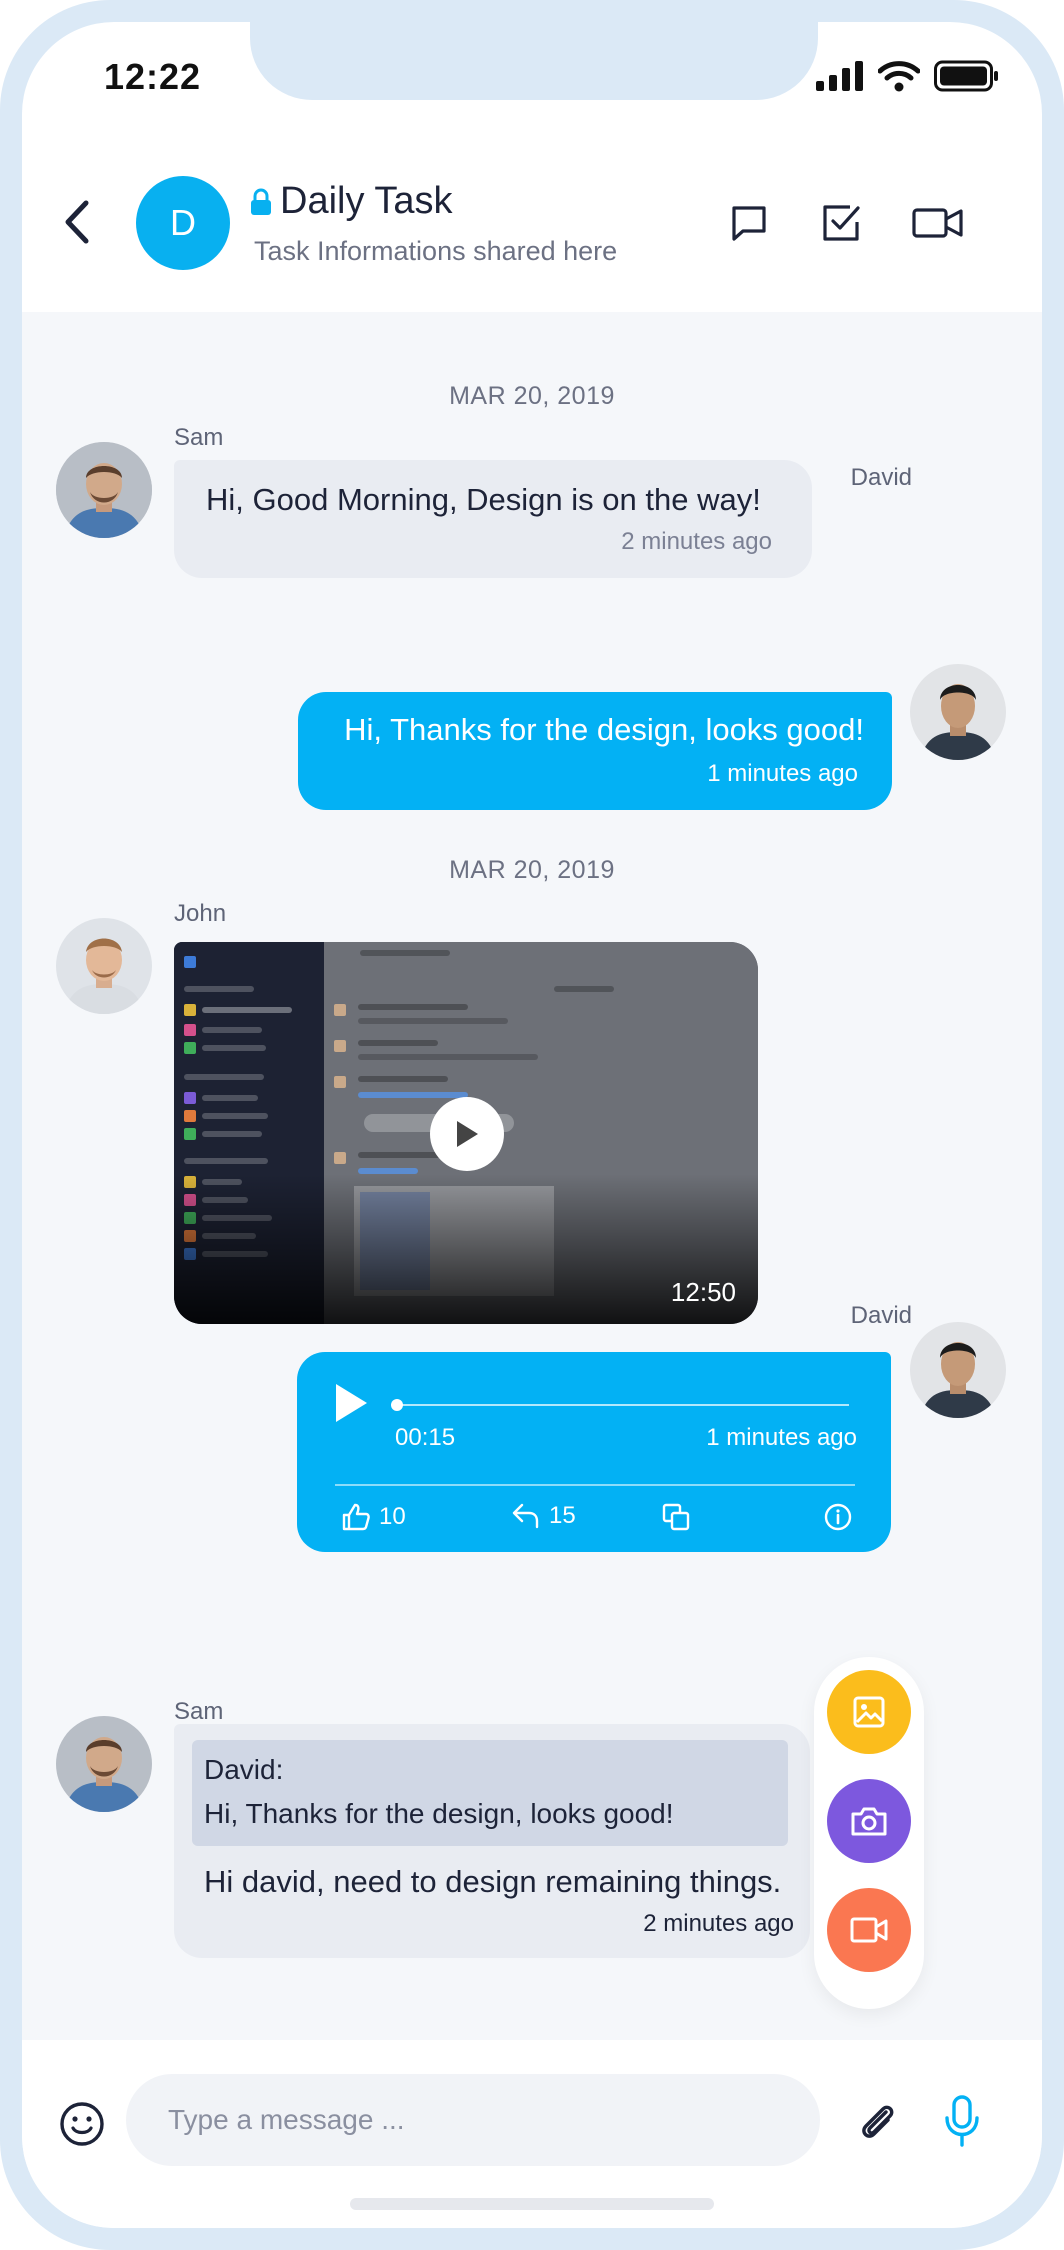  What do you see at coordinates (703, 1292) in the screenshot?
I see `video-duration: 12:50` at bounding box center [703, 1292].